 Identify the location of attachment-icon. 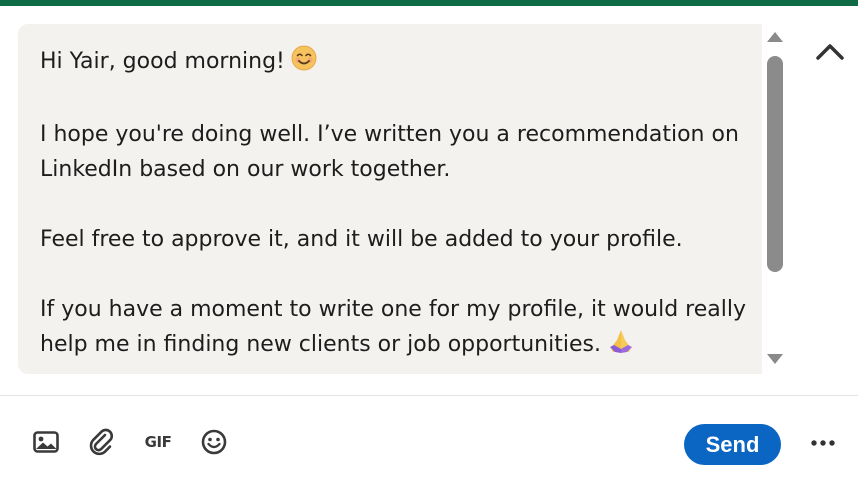
(101, 442).